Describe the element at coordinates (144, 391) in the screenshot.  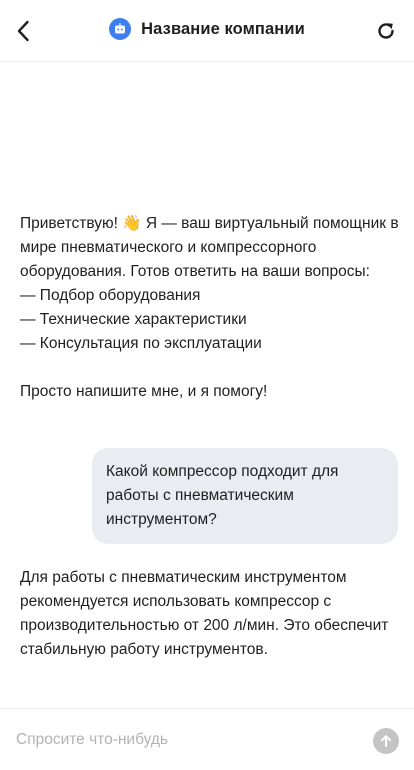
I see `greeting-closing: Просто напишите мне, и я помогу!` at that location.